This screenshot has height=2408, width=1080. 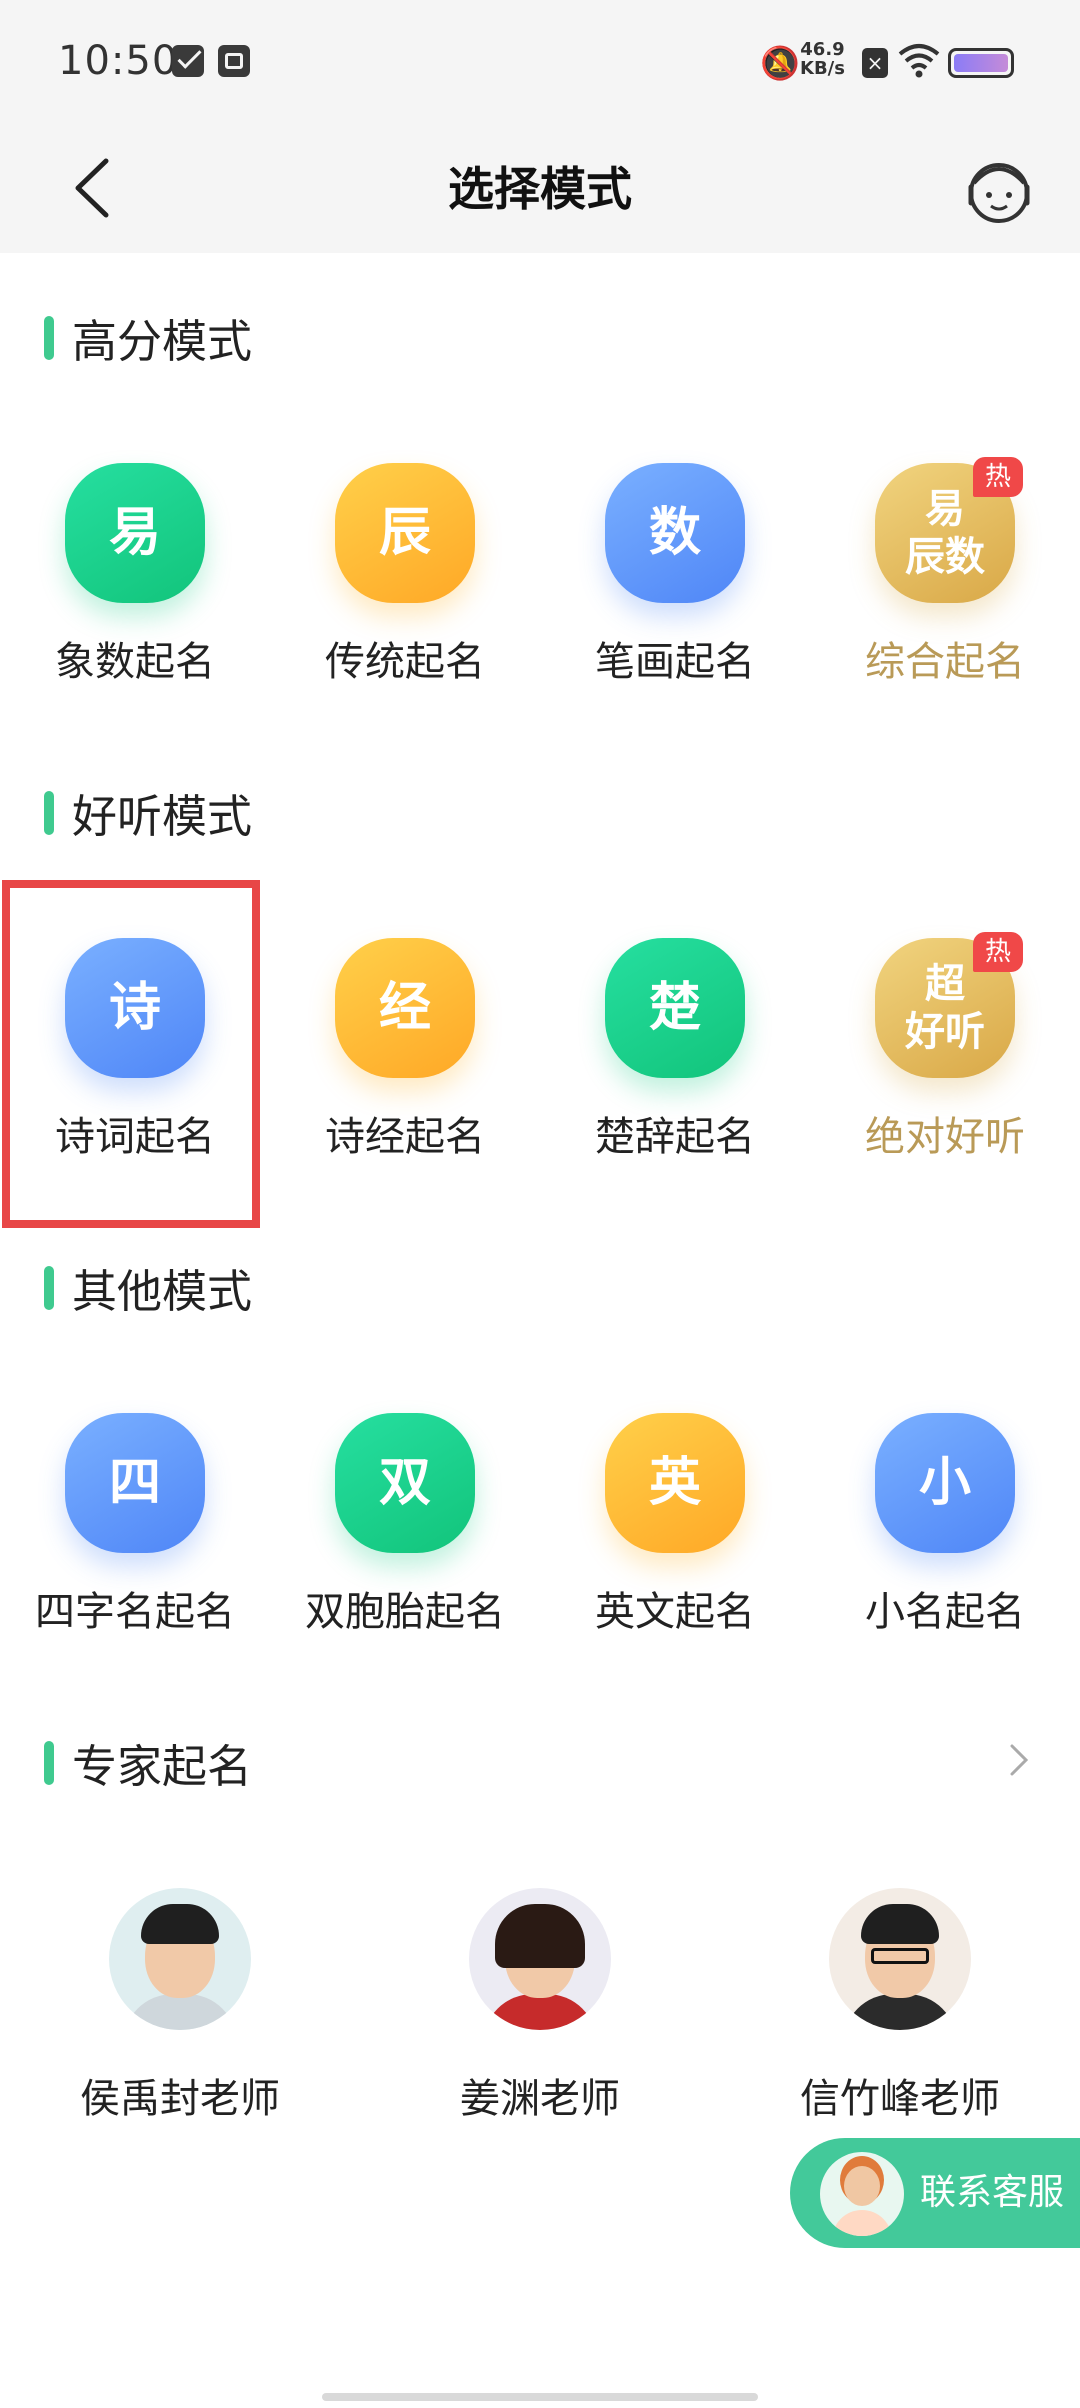 What do you see at coordinates (405, 1008) in the screenshot?
I see `mode-icon-jing: 经` at bounding box center [405, 1008].